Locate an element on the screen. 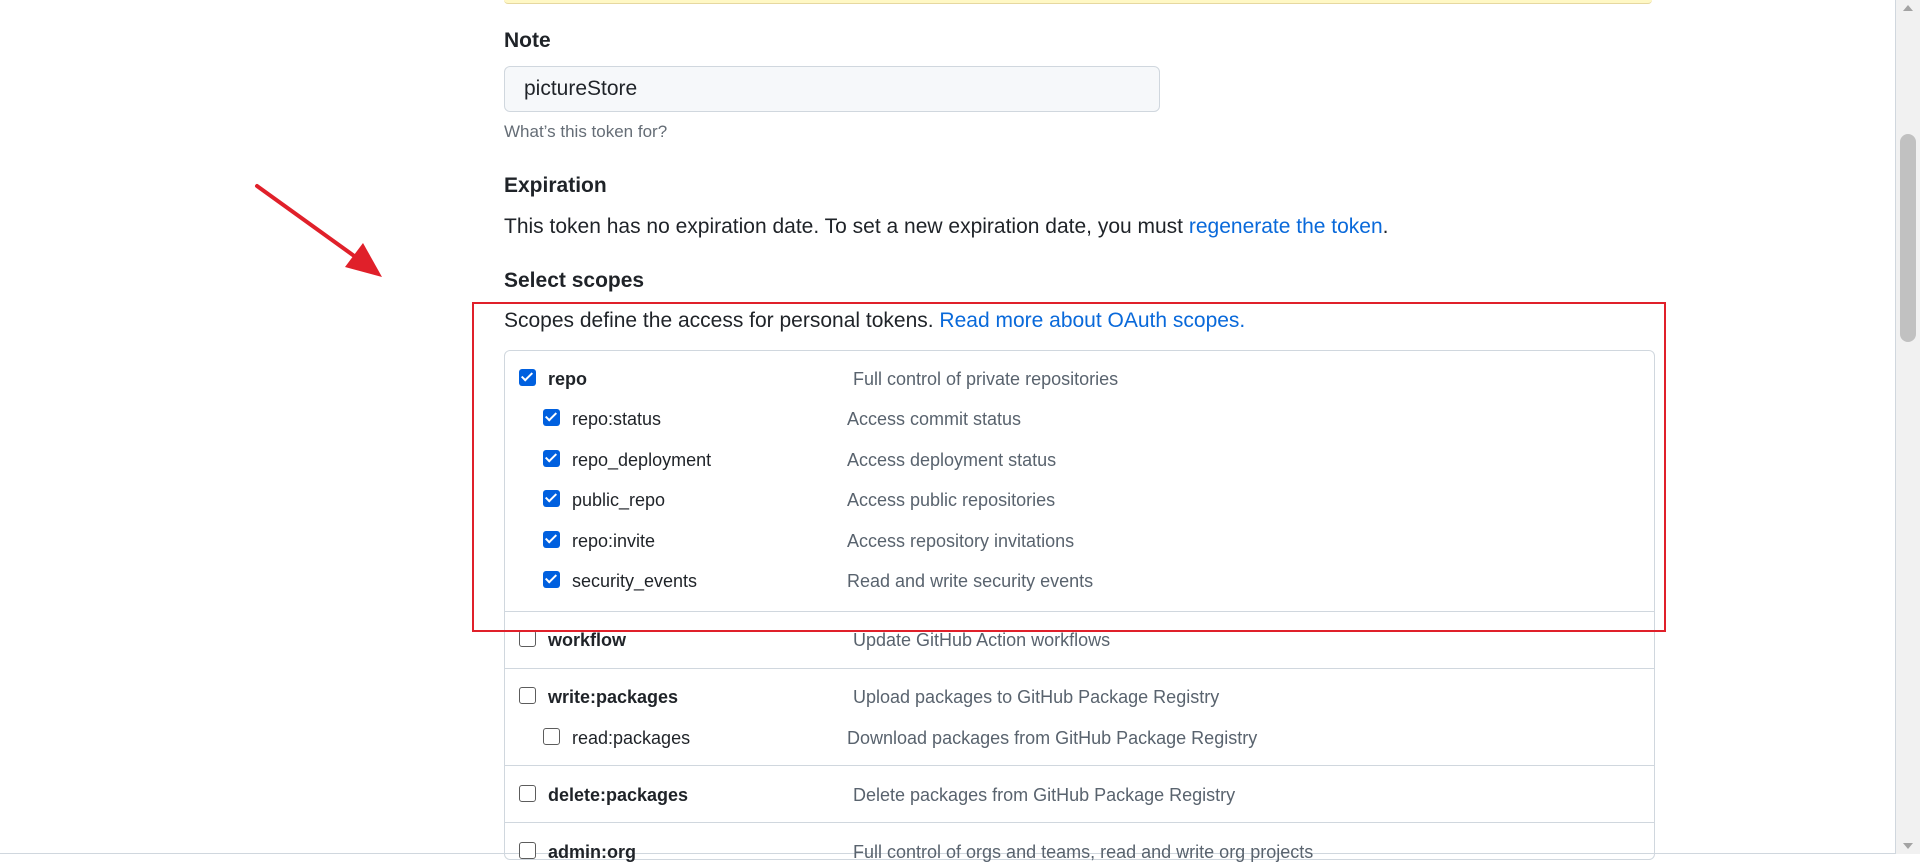  expiration-text-after: . is located at coordinates (1385, 226).